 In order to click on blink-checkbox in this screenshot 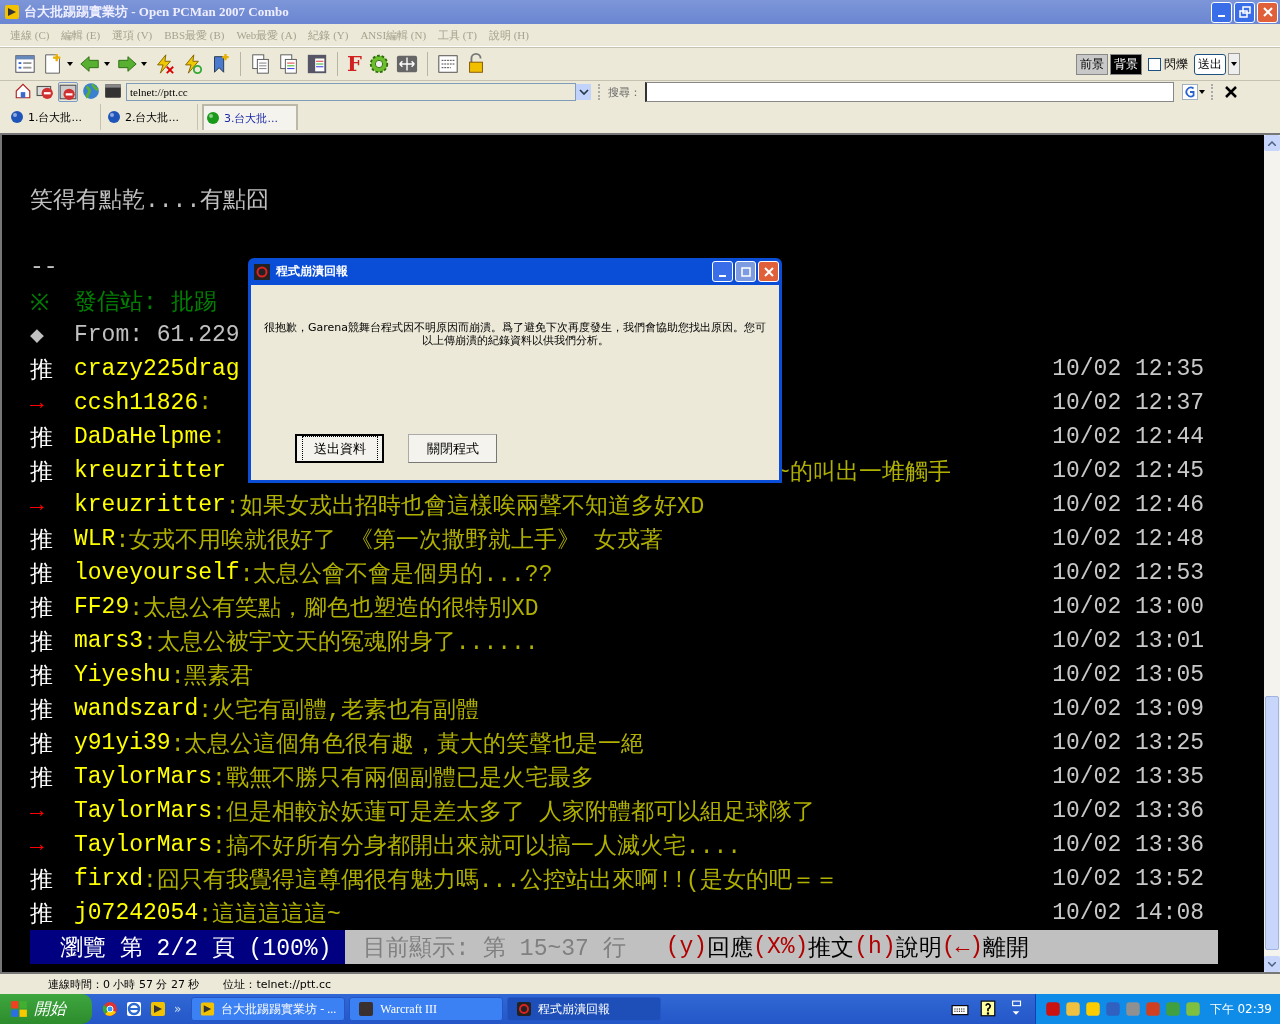, I will do `click(1154, 64)`.